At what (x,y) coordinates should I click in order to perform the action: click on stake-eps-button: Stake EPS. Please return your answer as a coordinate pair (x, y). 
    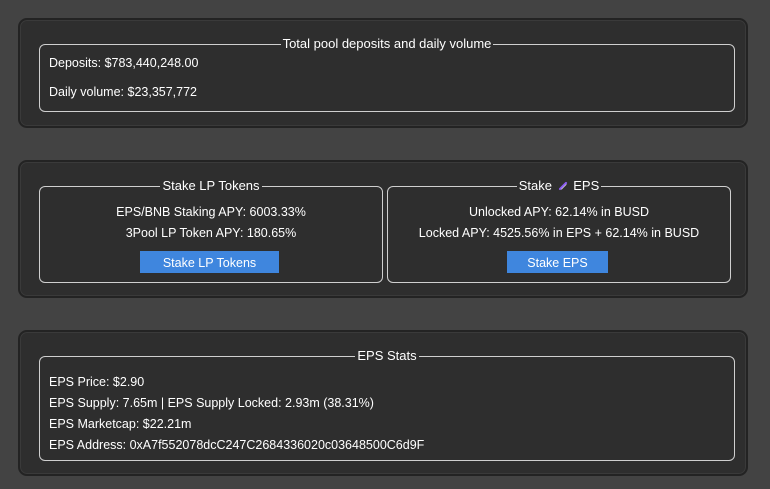
    Looking at the image, I should click on (557, 262).